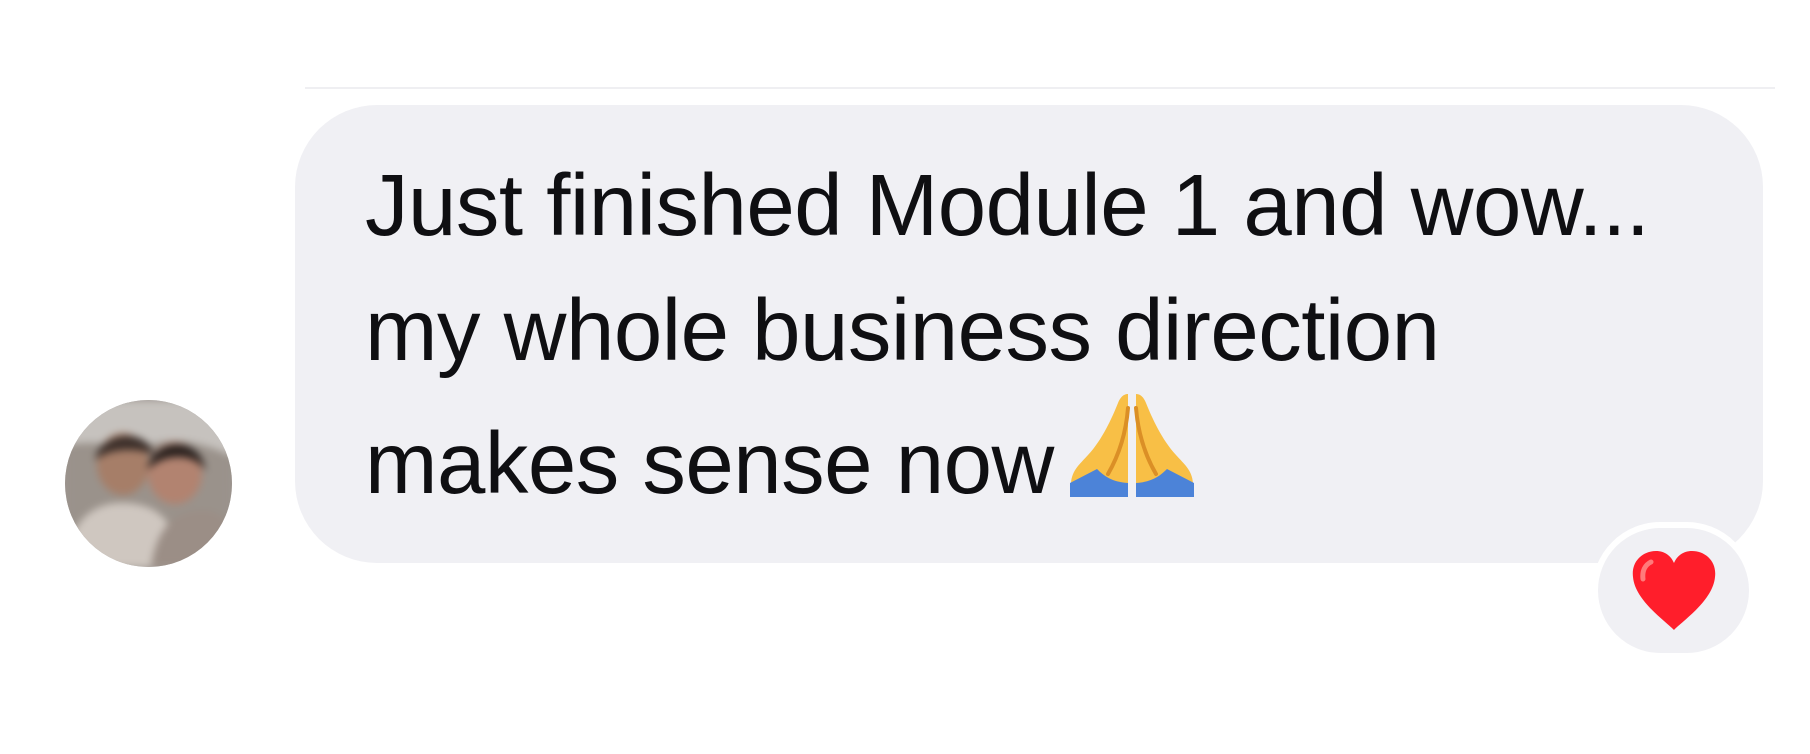  I want to click on message-reaction, so click(1673, 590).